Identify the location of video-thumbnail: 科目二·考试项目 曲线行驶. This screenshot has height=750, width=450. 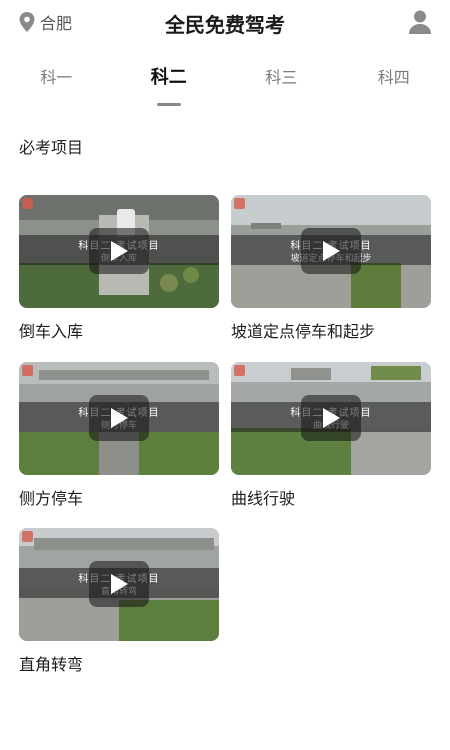
(331, 418).